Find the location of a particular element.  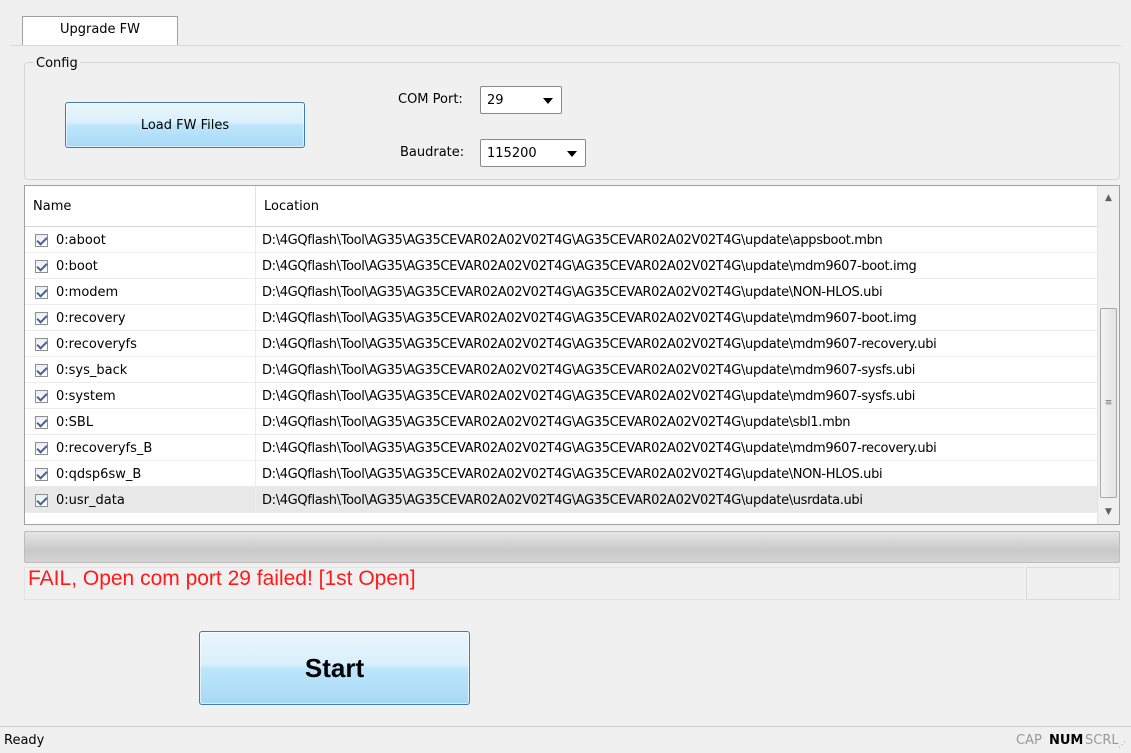

tab-upgrade-fw-label: Upgrade FW is located at coordinates (100, 29).